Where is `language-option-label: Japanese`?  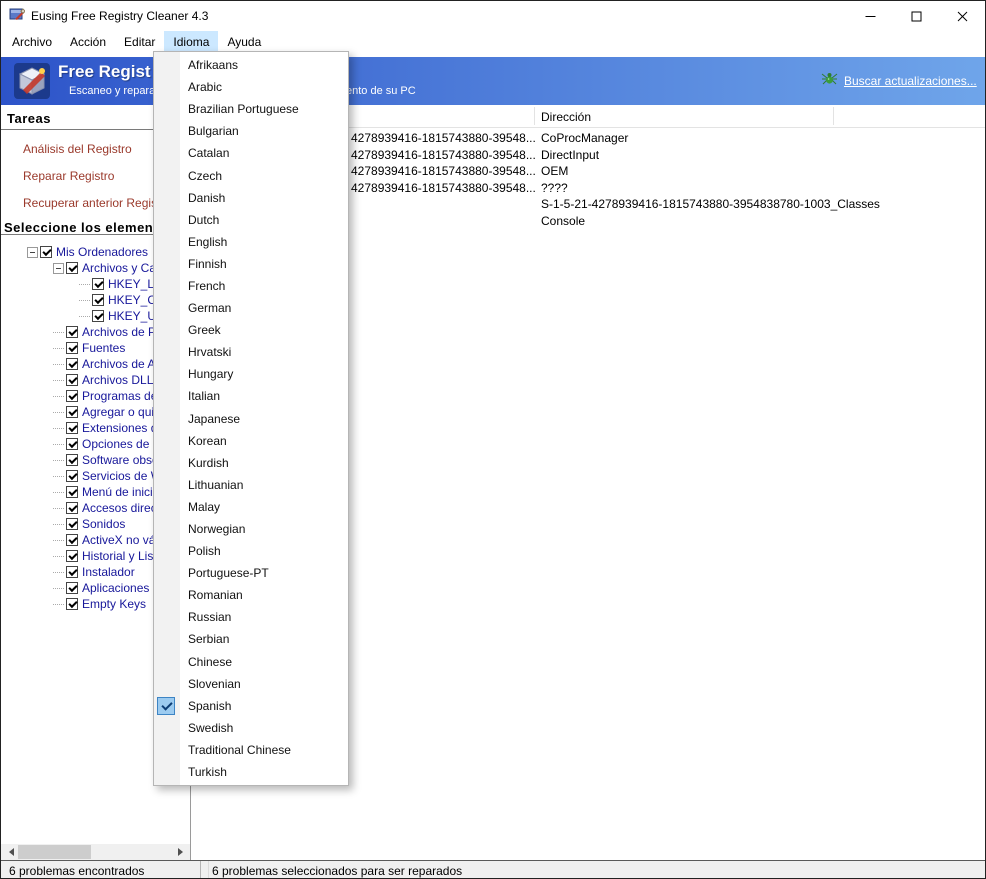
language-option-label: Japanese is located at coordinates (214, 418).